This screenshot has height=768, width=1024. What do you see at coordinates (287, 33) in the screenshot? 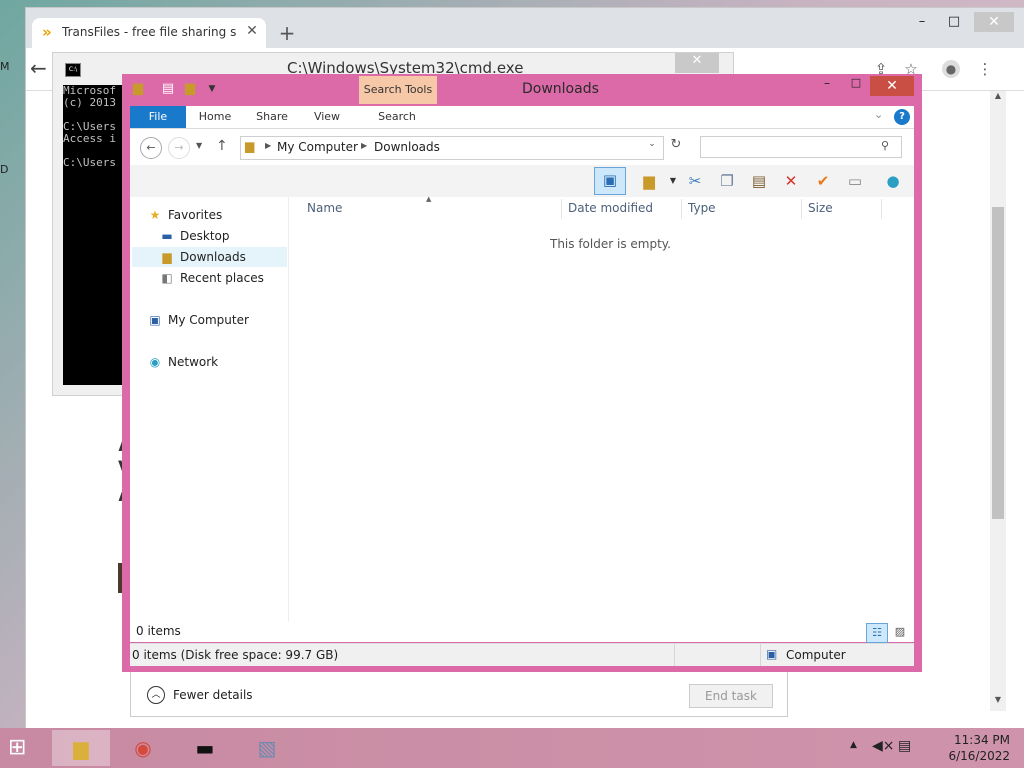
I see `new-tab-button: +` at bounding box center [287, 33].